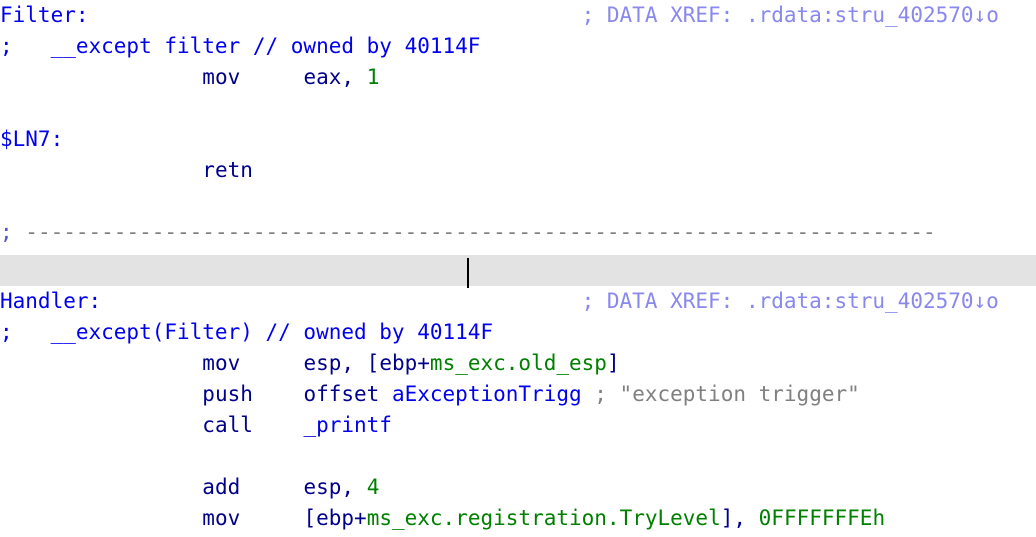  Describe the element at coordinates (373, 487) in the screenshot. I see `line-add-esp-4-token-5: 4` at that location.